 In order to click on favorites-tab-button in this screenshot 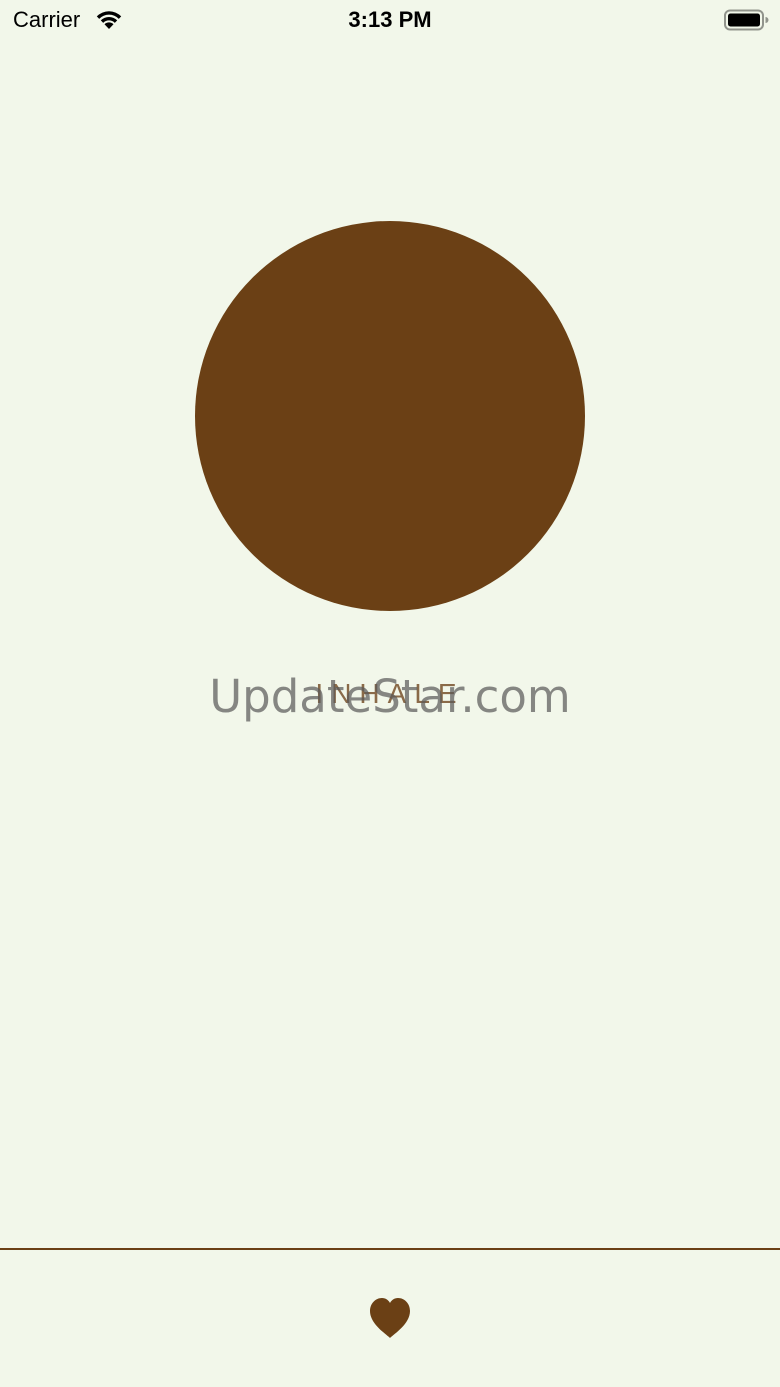, I will do `click(390, 1320)`.